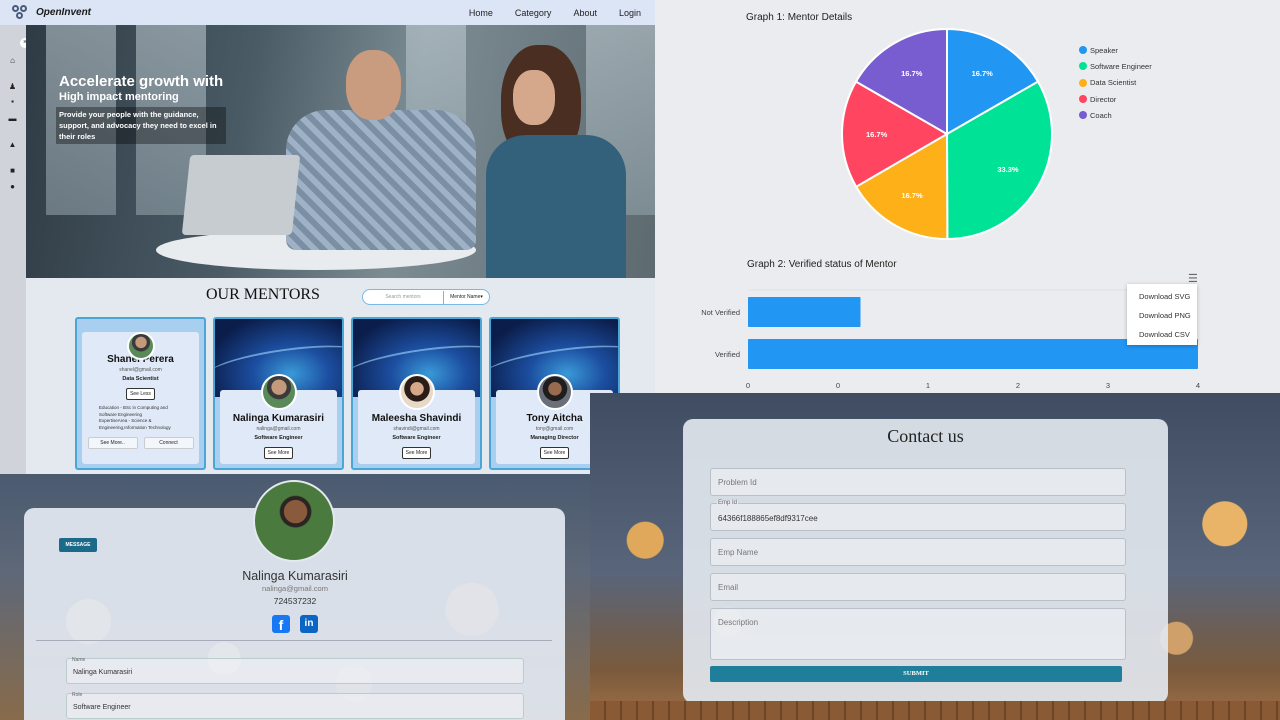 The width and height of the screenshot is (1280, 720). What do you see at coordinates (112, 443) in the screenshot?
I see `see-more-button: See More..` at bounding box center [112, 443].